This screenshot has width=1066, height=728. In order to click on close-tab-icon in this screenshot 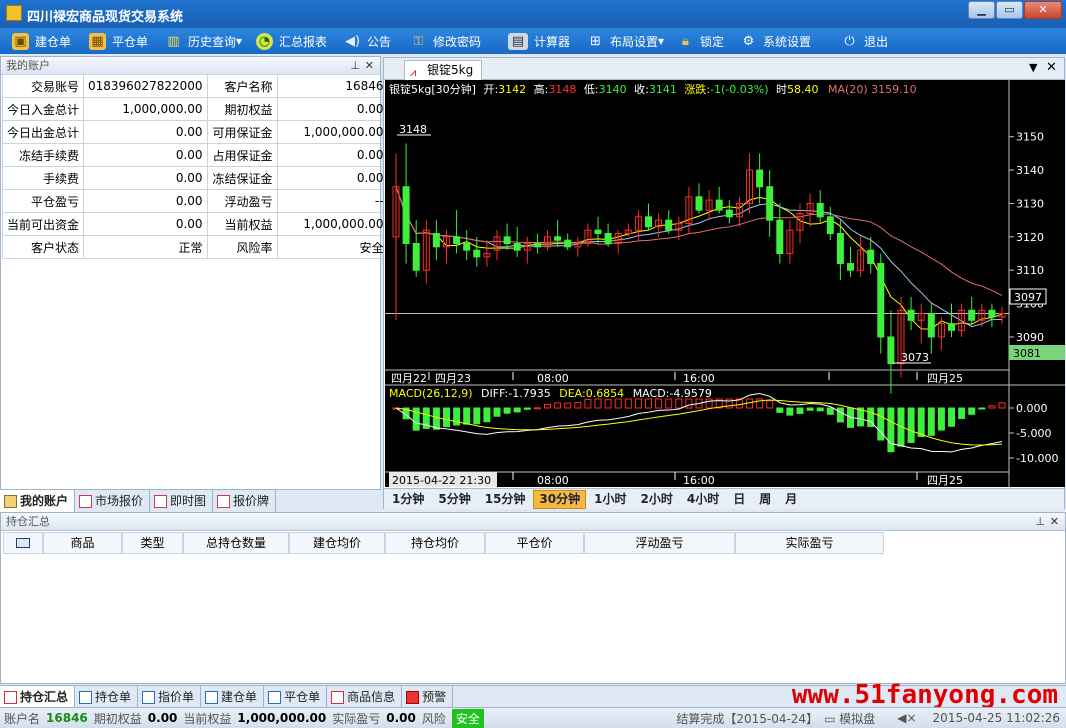, I will do `click(275, 697)`.